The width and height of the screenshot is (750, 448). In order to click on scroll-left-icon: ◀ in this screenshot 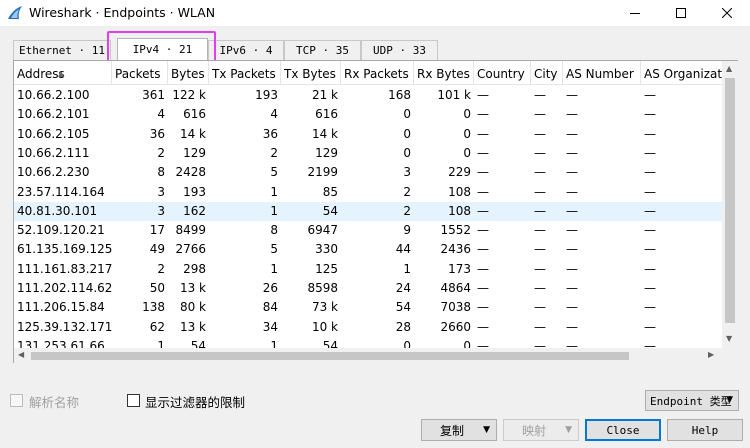, I will do `click(21, 355)`.